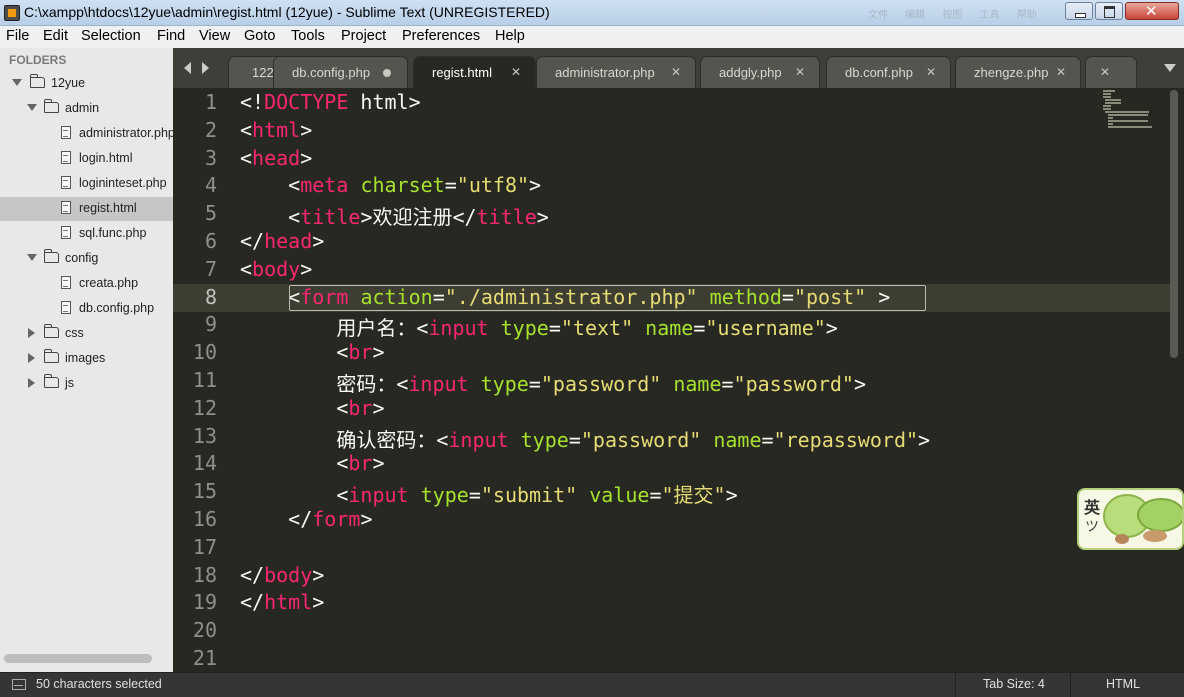 This screenshot has width=1184, height=697. Describe the element at coordinates (1129, 110) in the screenshot. I see `minimap` at that location.